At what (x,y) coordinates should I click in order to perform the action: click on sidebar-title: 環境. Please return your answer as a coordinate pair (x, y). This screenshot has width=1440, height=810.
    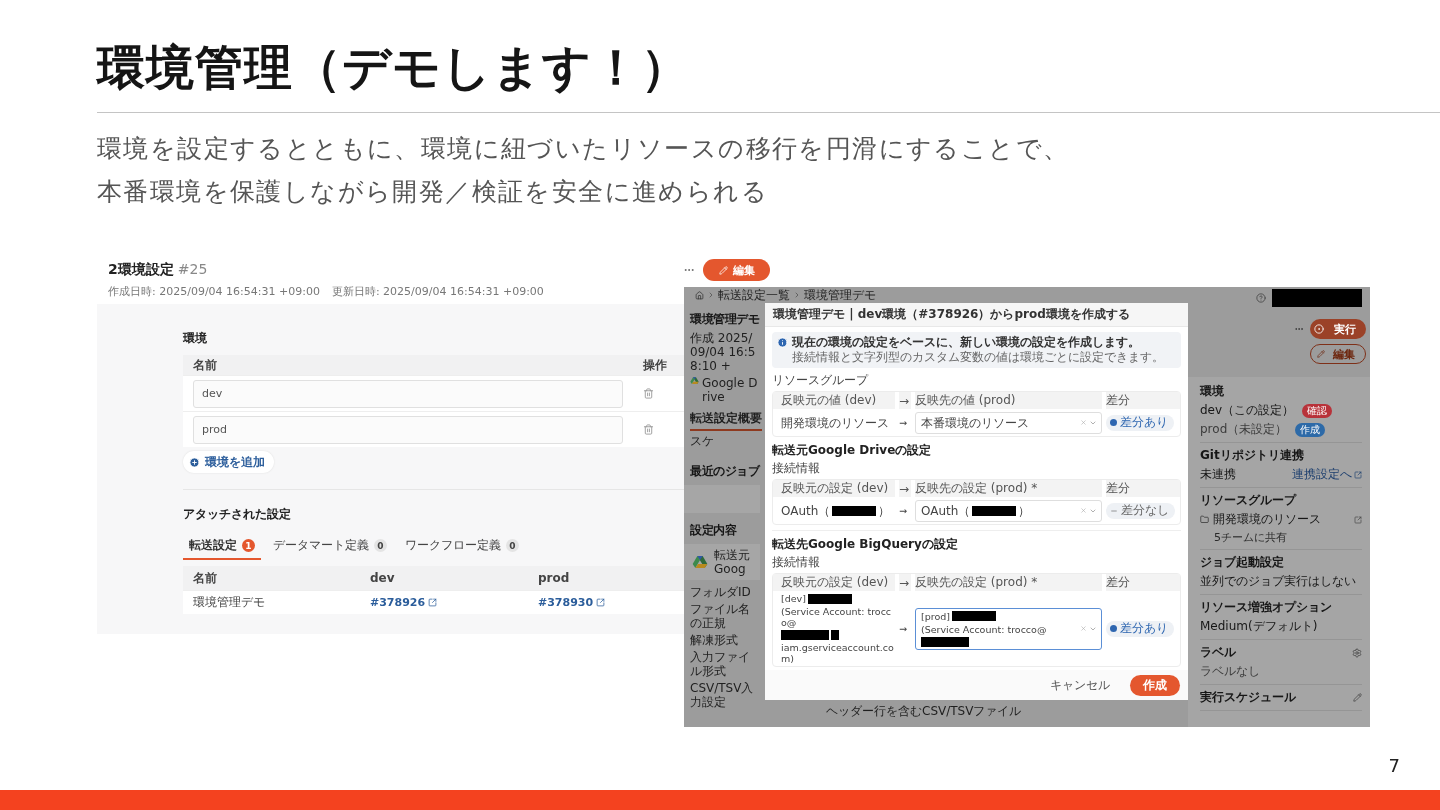
    Looking at the image, I should click on (1212, 391).